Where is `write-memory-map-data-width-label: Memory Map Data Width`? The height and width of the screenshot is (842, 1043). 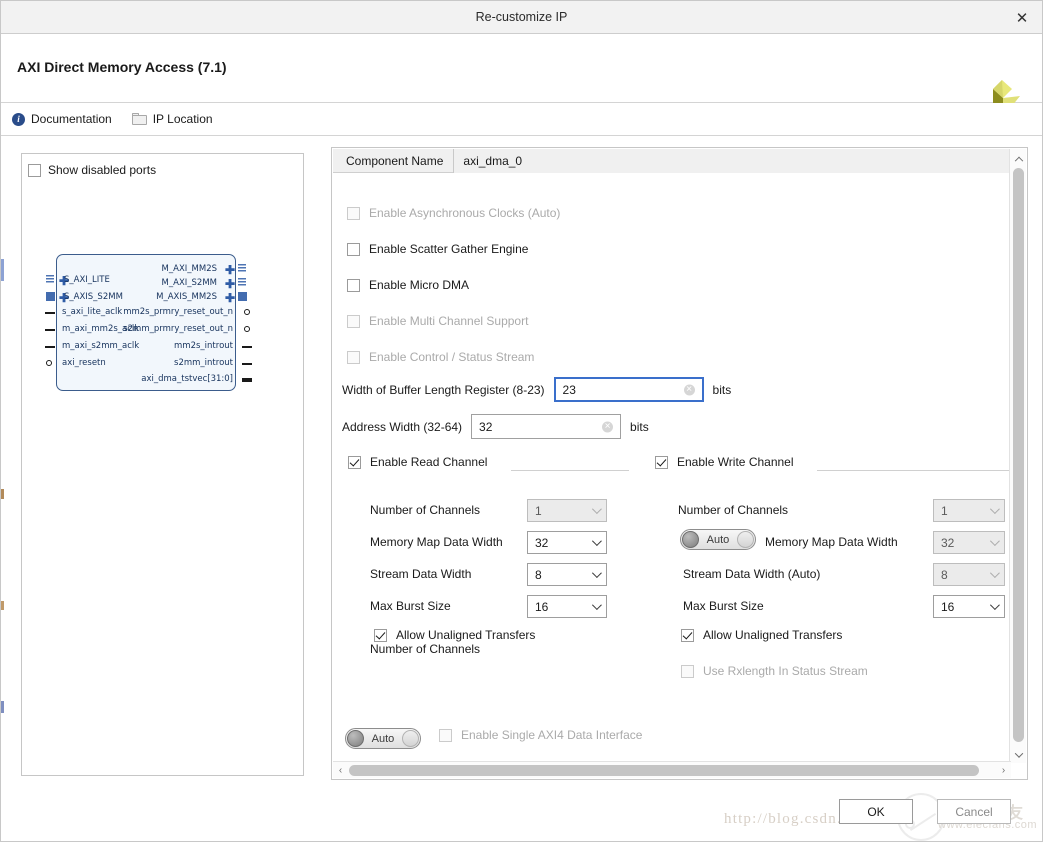
write-memory-map-data-width-label: Memory Map Data Width is located at coordinates (831, 542).